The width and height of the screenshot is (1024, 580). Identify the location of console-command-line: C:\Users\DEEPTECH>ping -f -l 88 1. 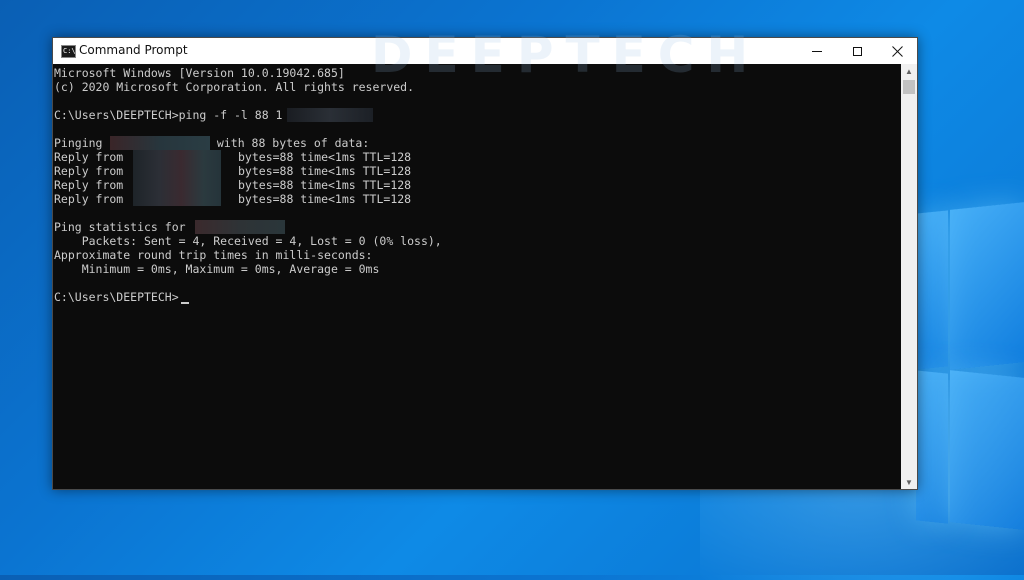
(168, 115).